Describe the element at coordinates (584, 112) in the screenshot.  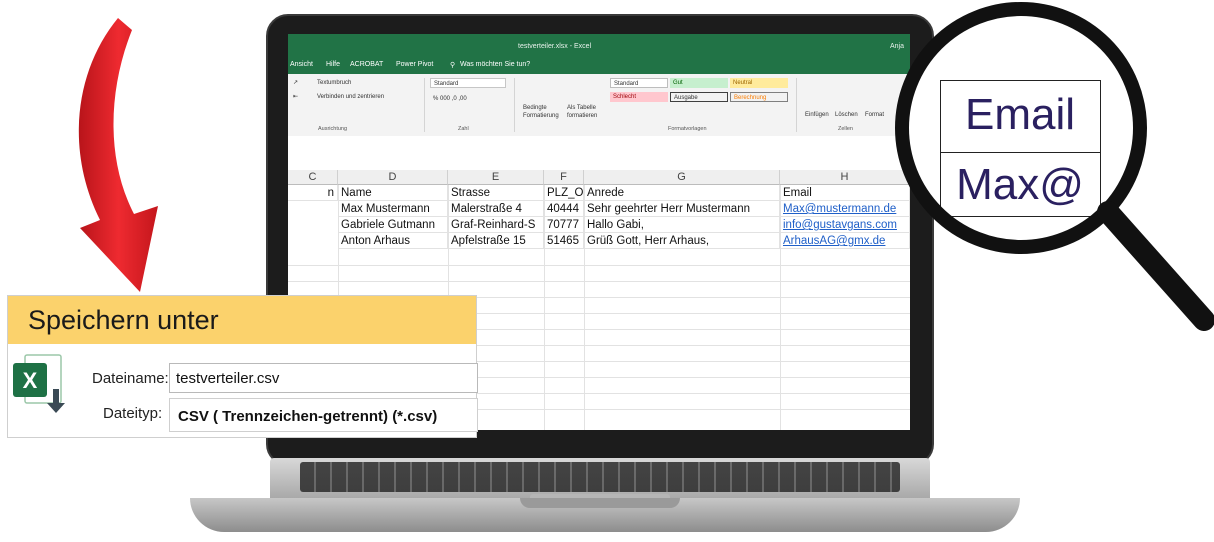
I see `format-as-table-button: Als Tabelle formatieren` at that location.